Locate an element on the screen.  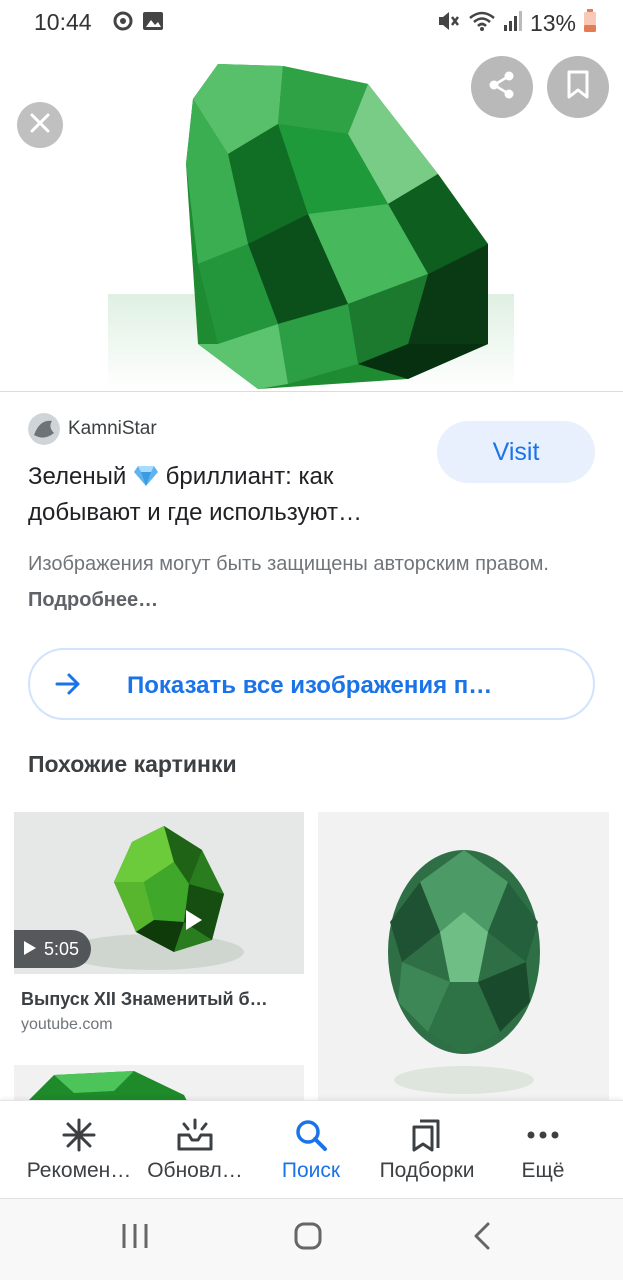
image-icon is located at coordinates (153, 23).